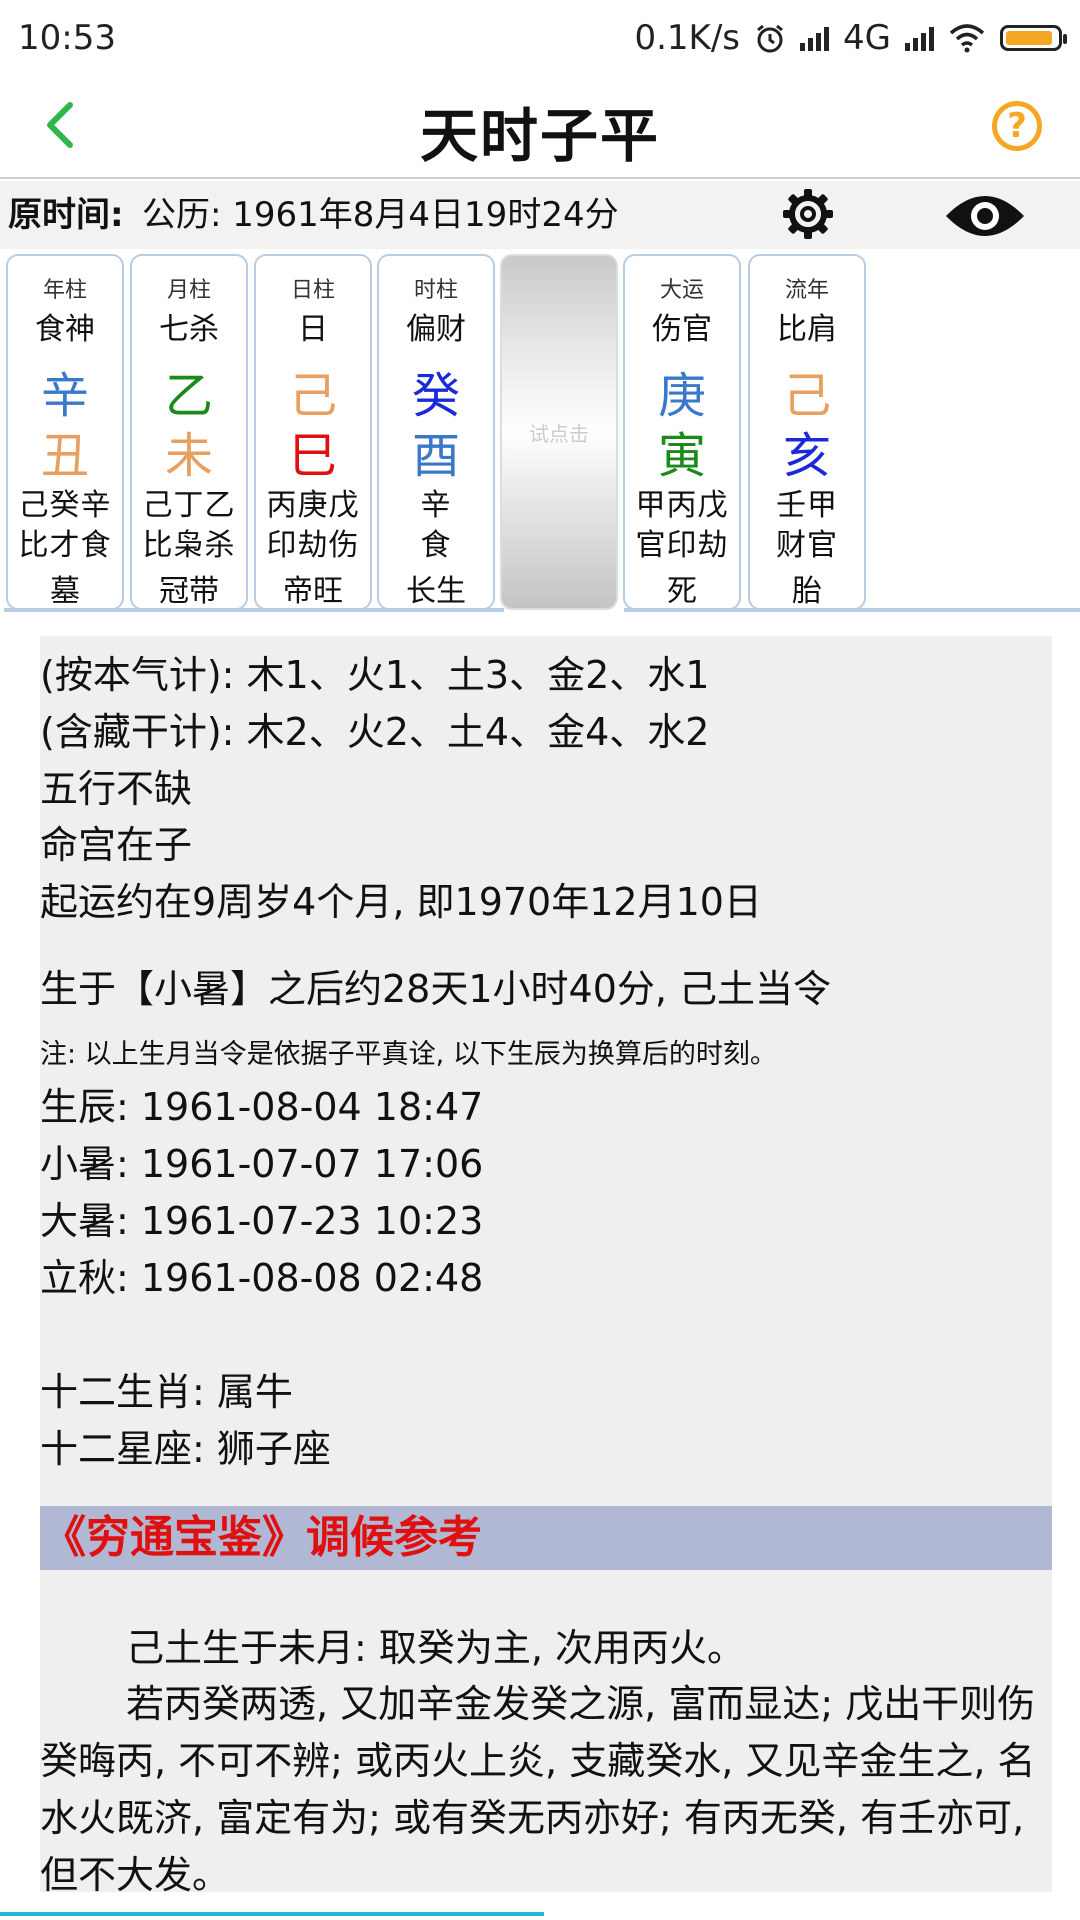 This screenshot has height=1920, width=1080. What do you see at coordinates (401, 902) in the screenshot?
I see `luck-start: 起运约在9周岁4个月, 即1970年12月10日` at bounding box center [401, 902].